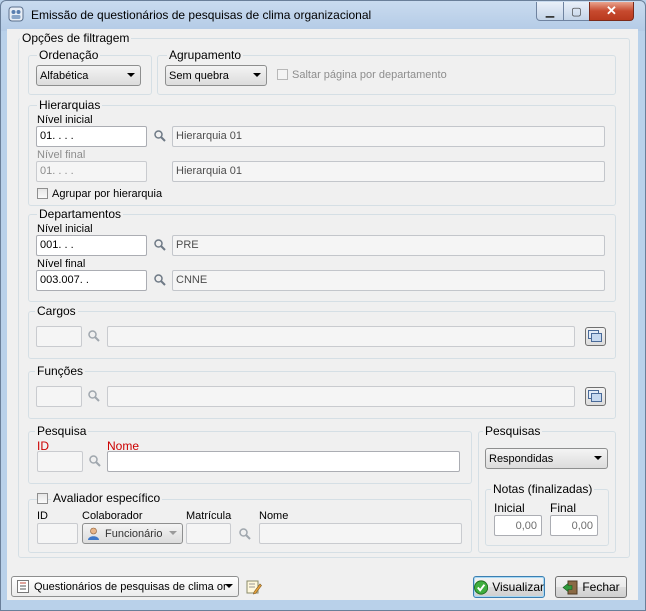 Image resolution: width=646 pixels, height=611 pixels. I want to click on avaliador-nome-field, so click(360, 533).